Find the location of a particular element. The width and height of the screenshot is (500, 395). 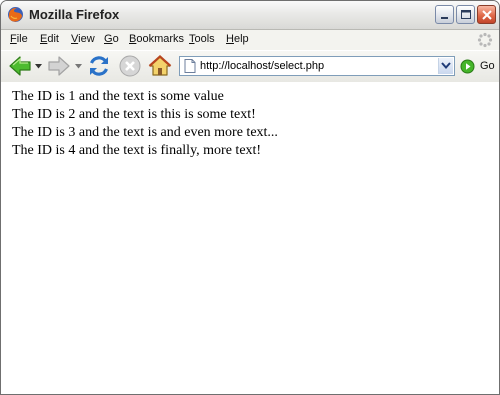

maximize-icon is located at coordinates (466, 14).